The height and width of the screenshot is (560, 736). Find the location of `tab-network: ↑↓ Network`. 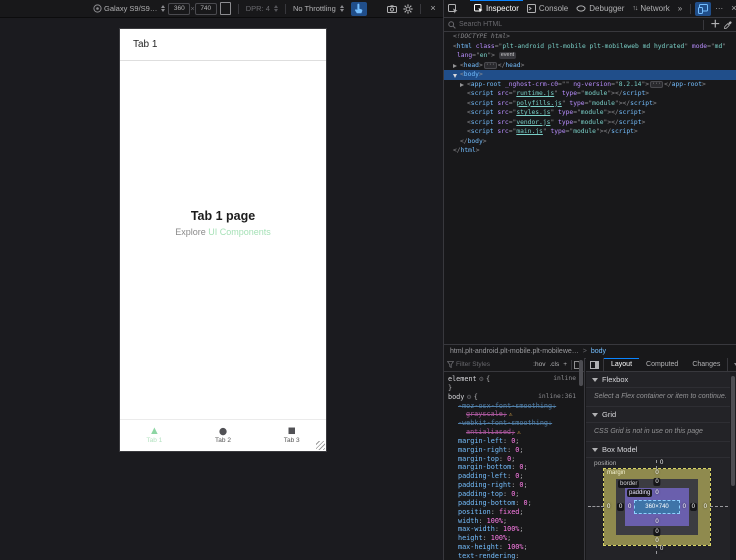

tab-network: ↑↓ Network is located at coordinates (650, 8).